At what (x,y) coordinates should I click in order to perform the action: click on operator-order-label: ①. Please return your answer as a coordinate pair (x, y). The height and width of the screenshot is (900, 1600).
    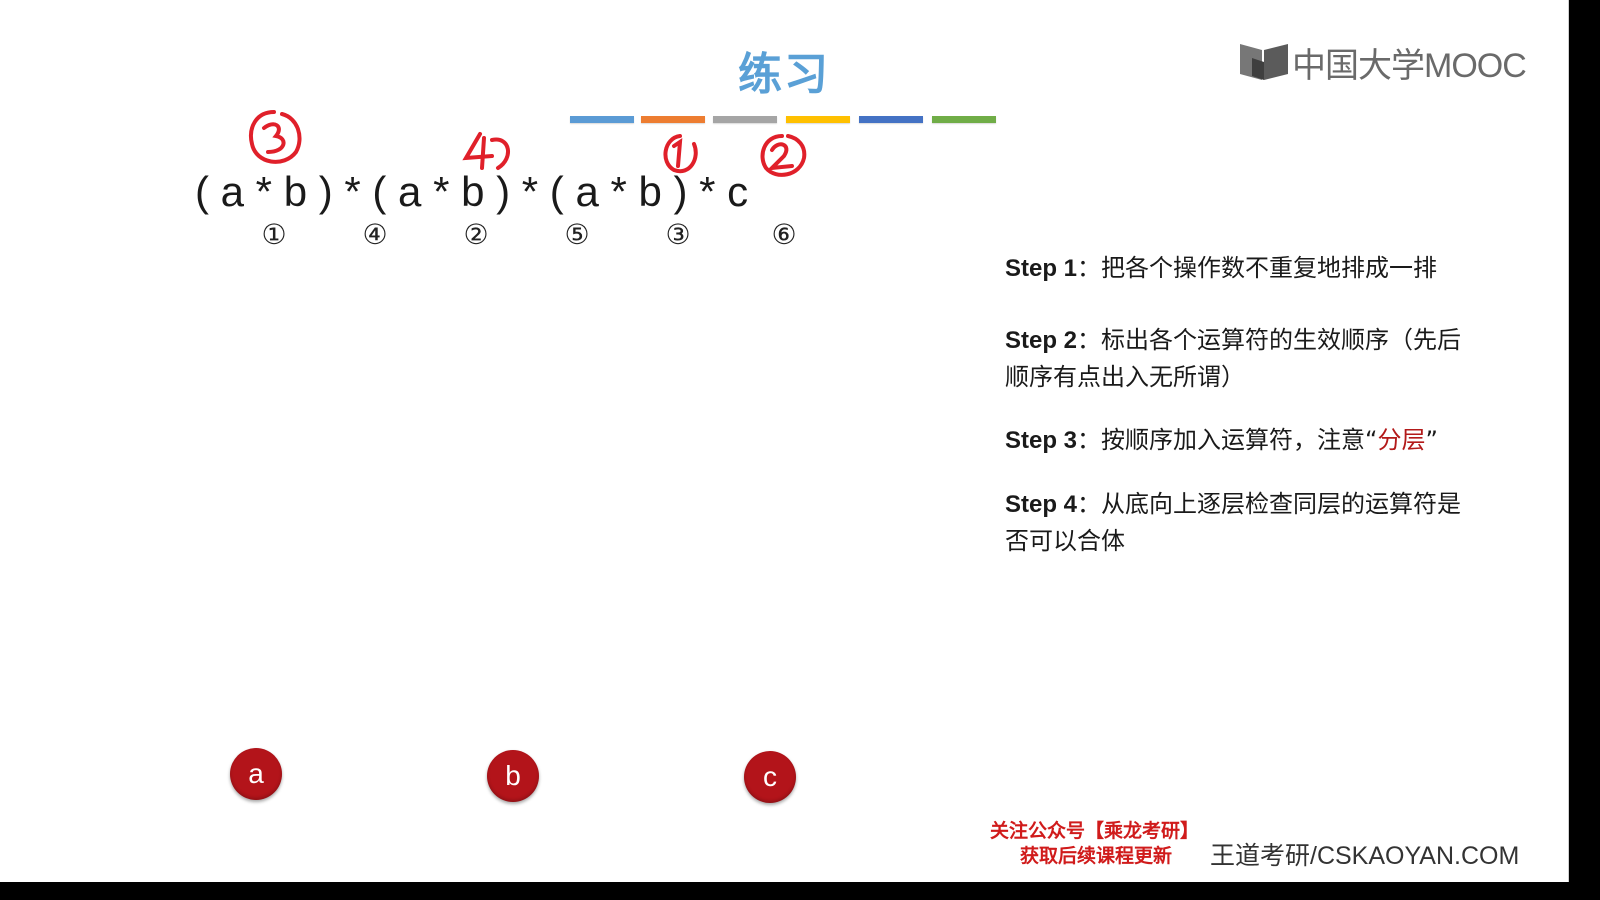
    Looking at the image, I should click on (274, 234).